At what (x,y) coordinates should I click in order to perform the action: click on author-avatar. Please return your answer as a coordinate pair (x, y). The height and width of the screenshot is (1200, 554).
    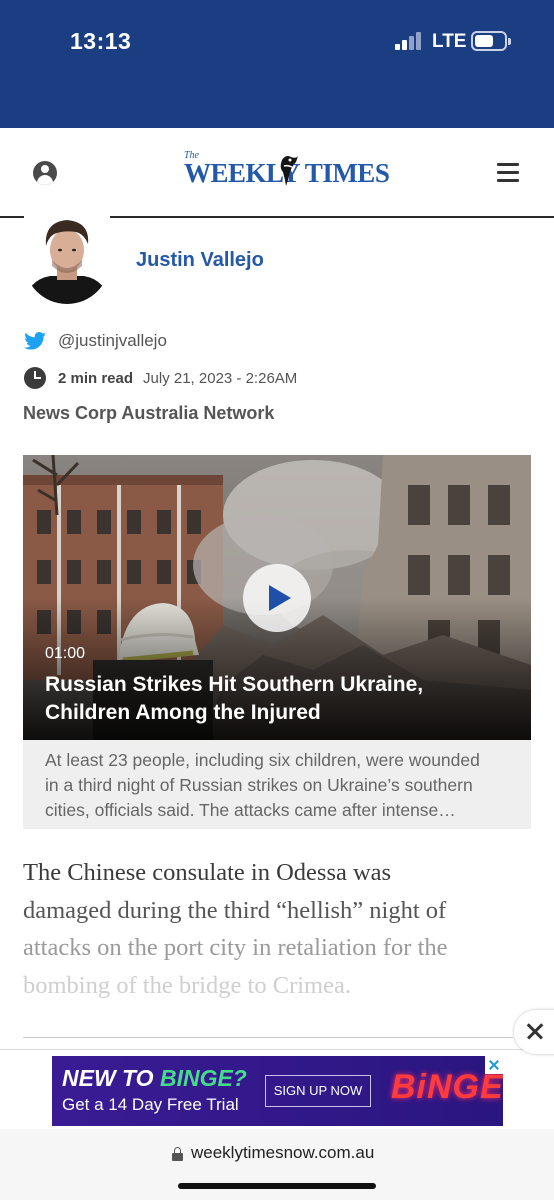
    Looking at the image, I should click on (67, 259).